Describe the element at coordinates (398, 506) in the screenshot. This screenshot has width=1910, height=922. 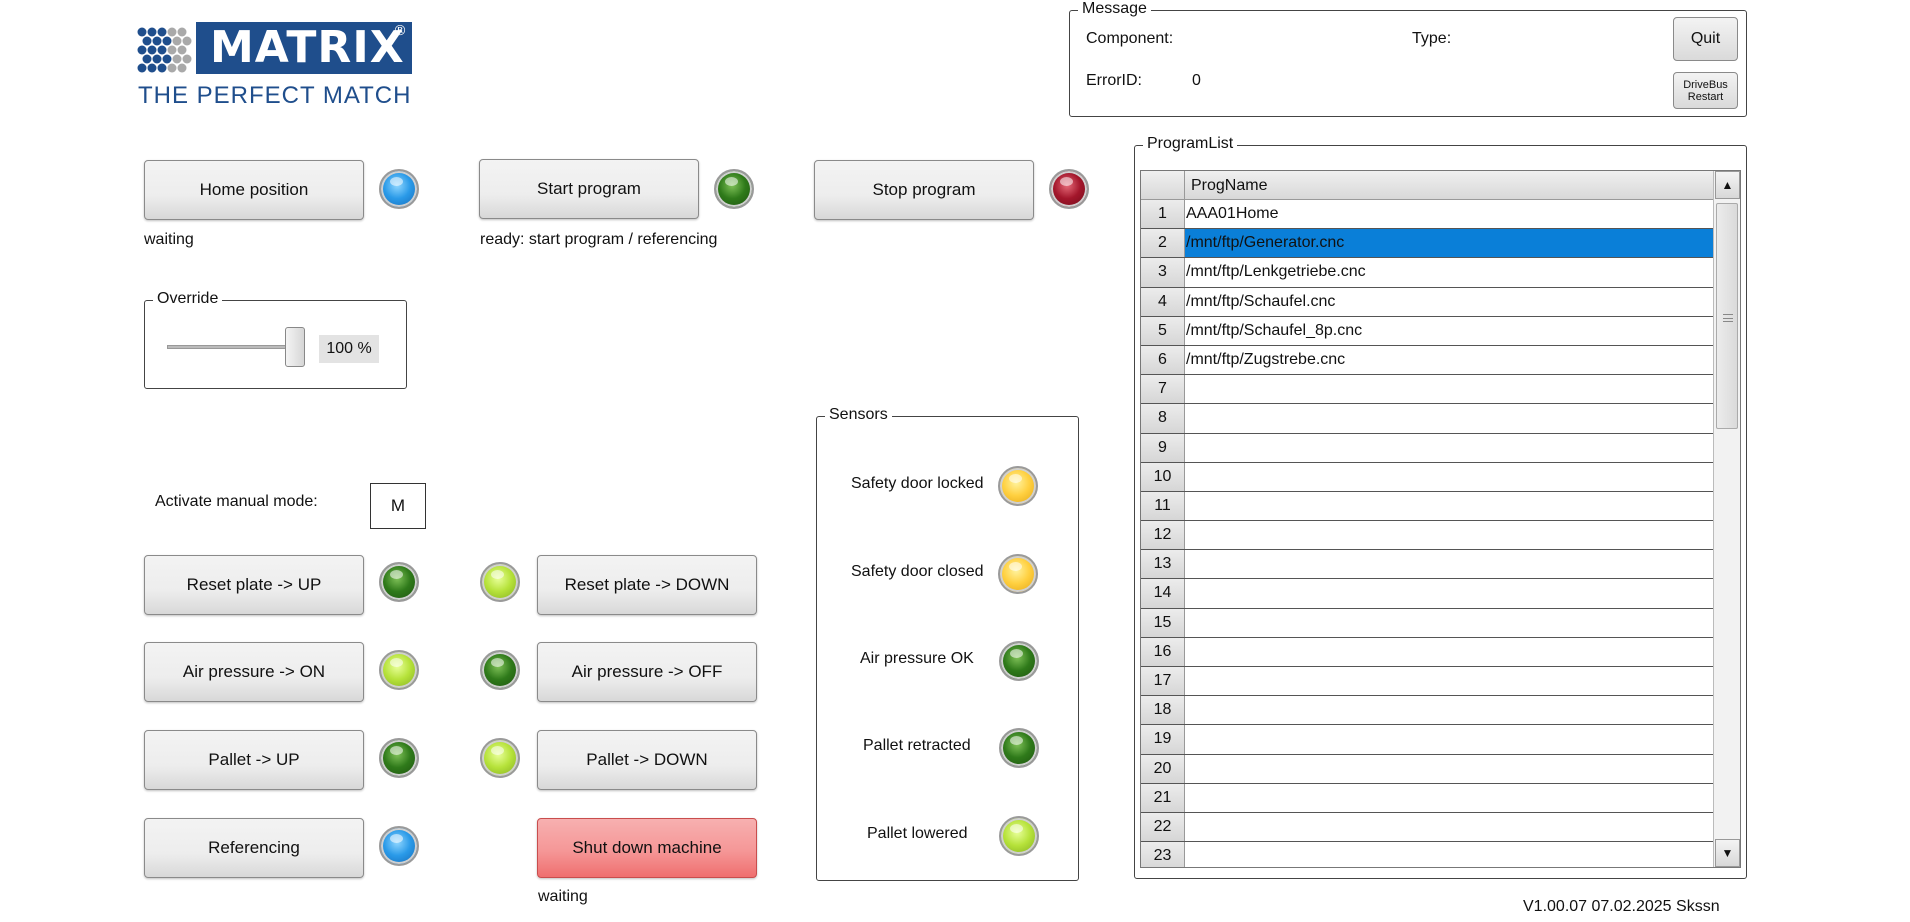
I see `manual-mode-key-field: M` at that location.